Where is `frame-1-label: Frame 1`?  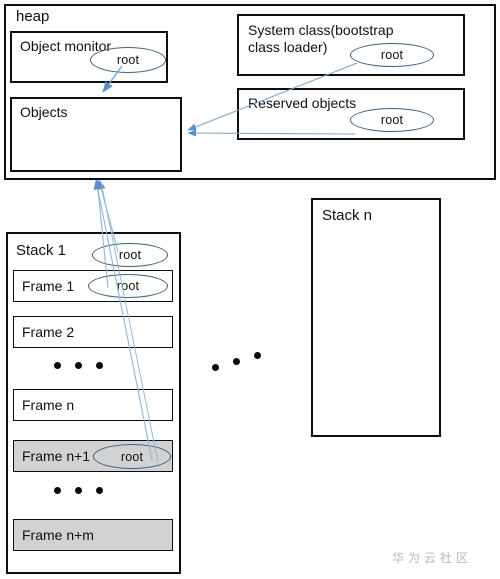
frame-1-label: Frame 1 is located at coordinates (48, 286).